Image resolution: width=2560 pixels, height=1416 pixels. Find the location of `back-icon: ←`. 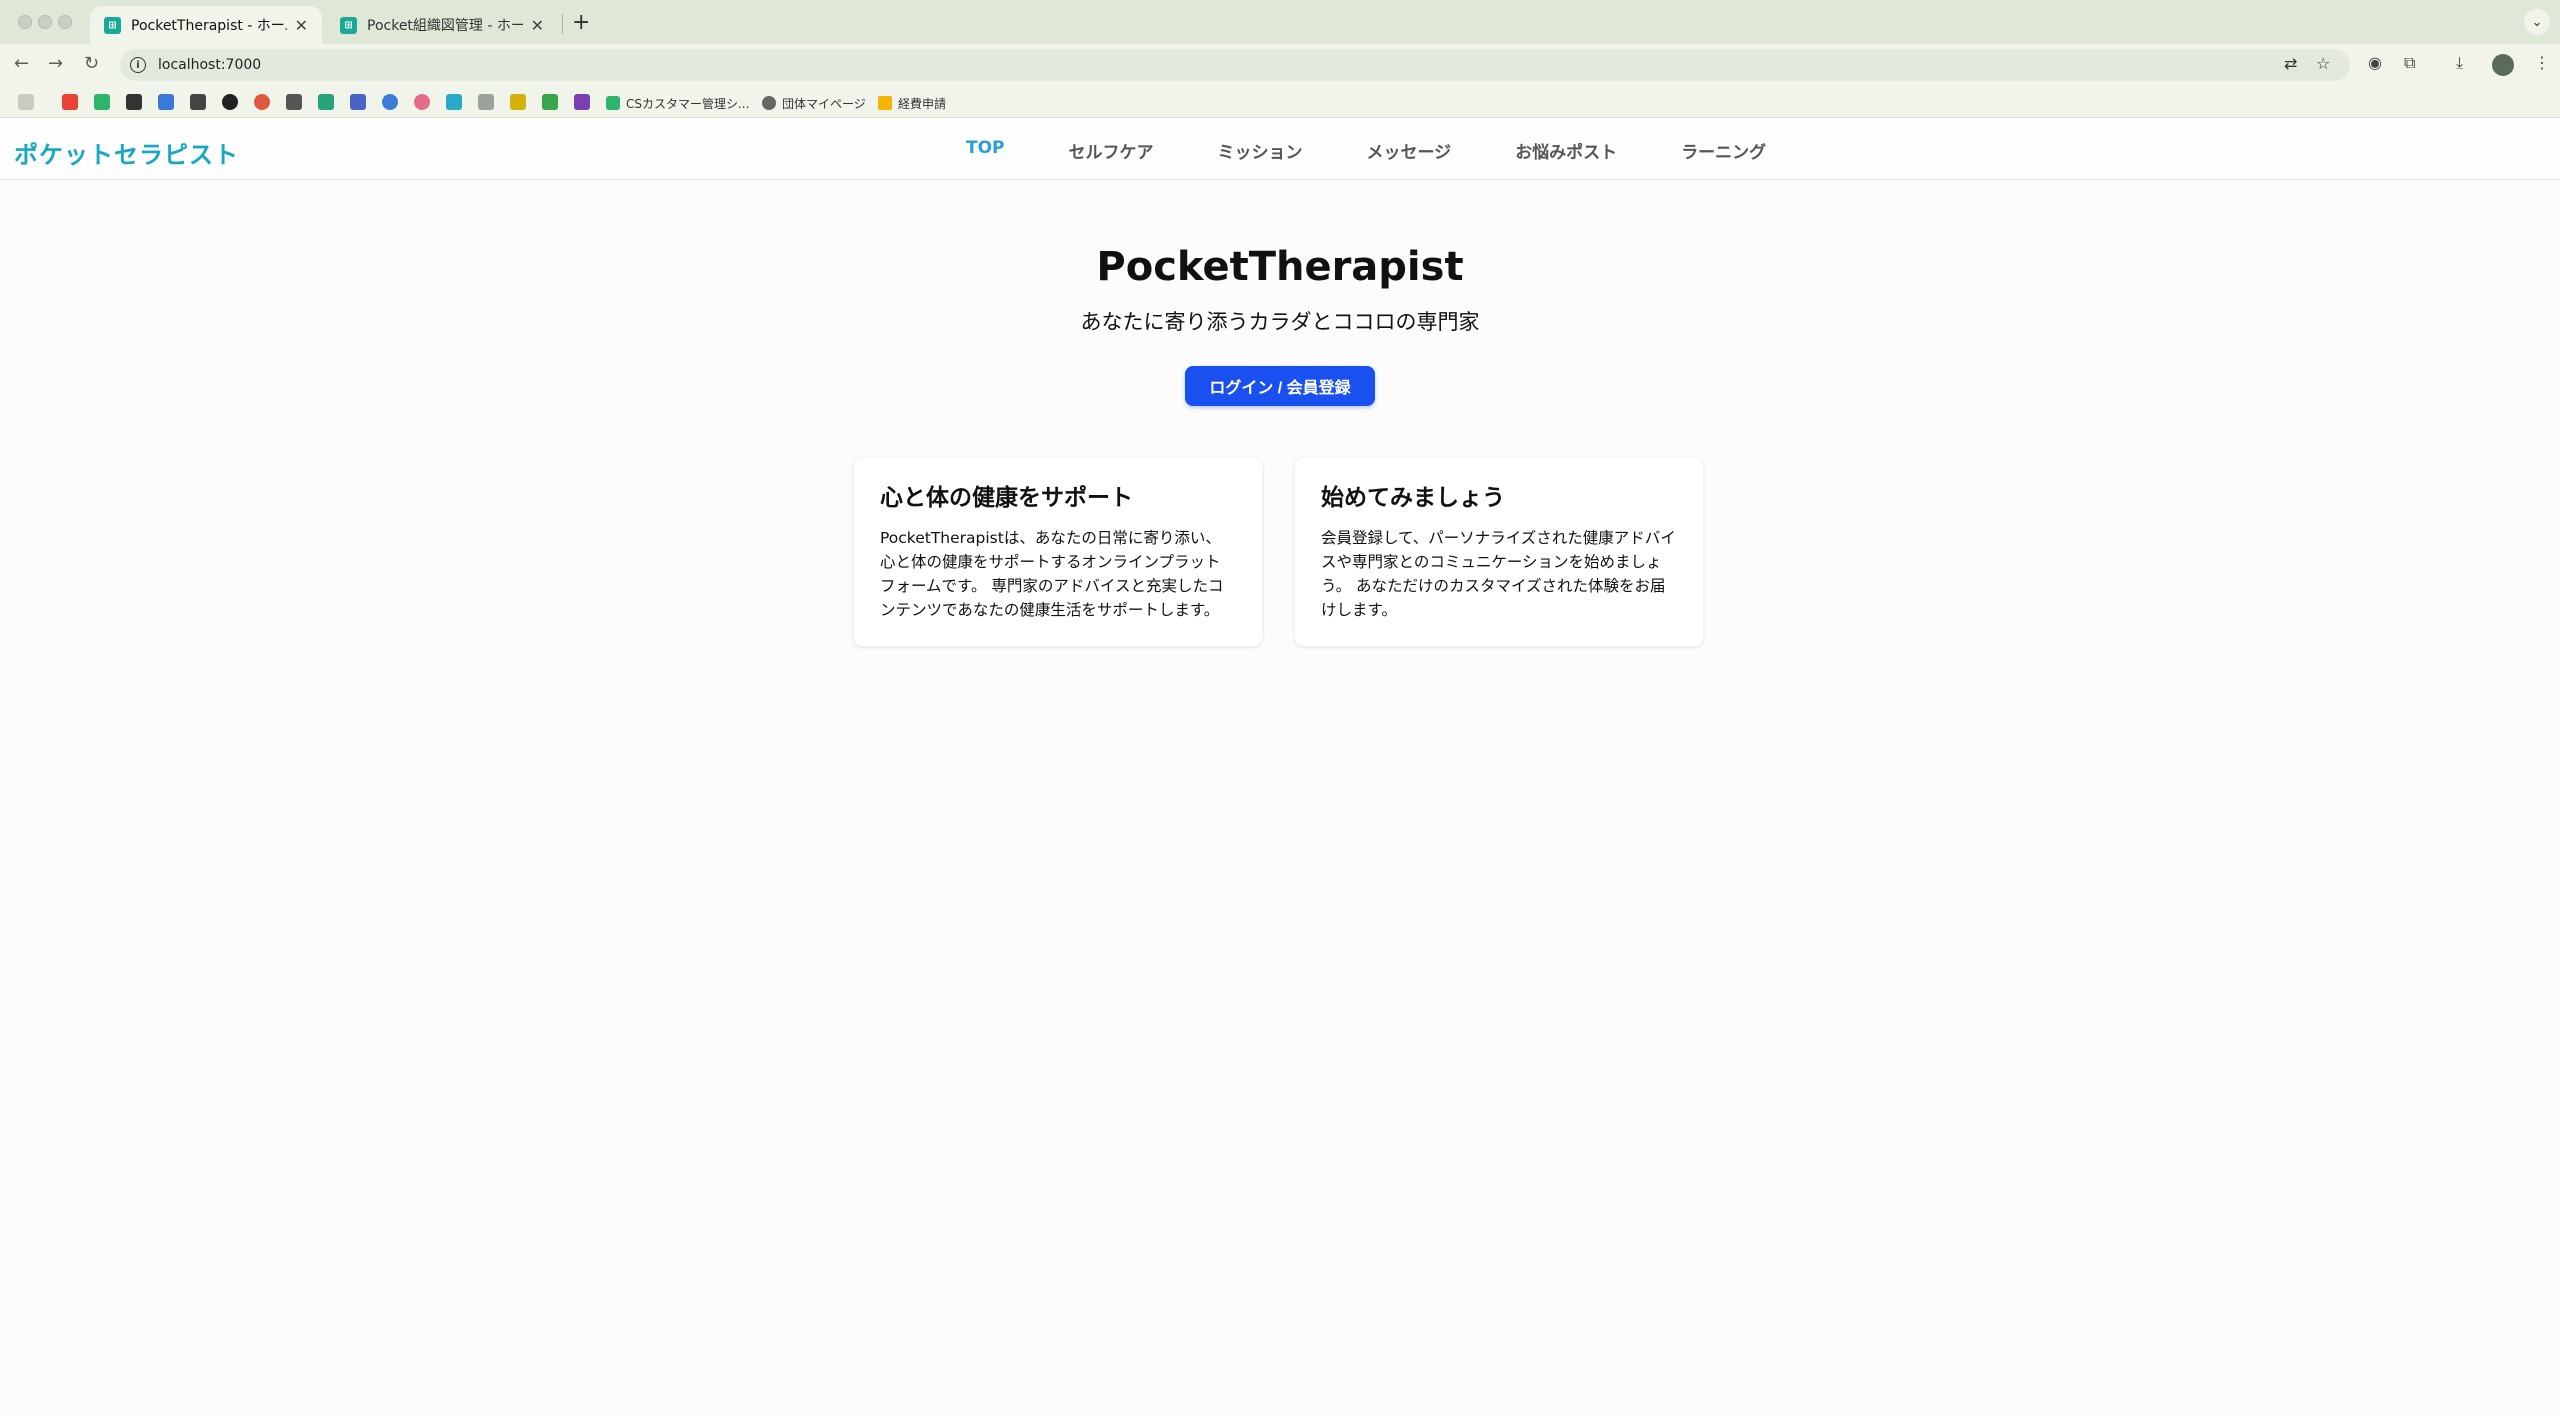

back-icon: ← is located at coordinates (21, 63).